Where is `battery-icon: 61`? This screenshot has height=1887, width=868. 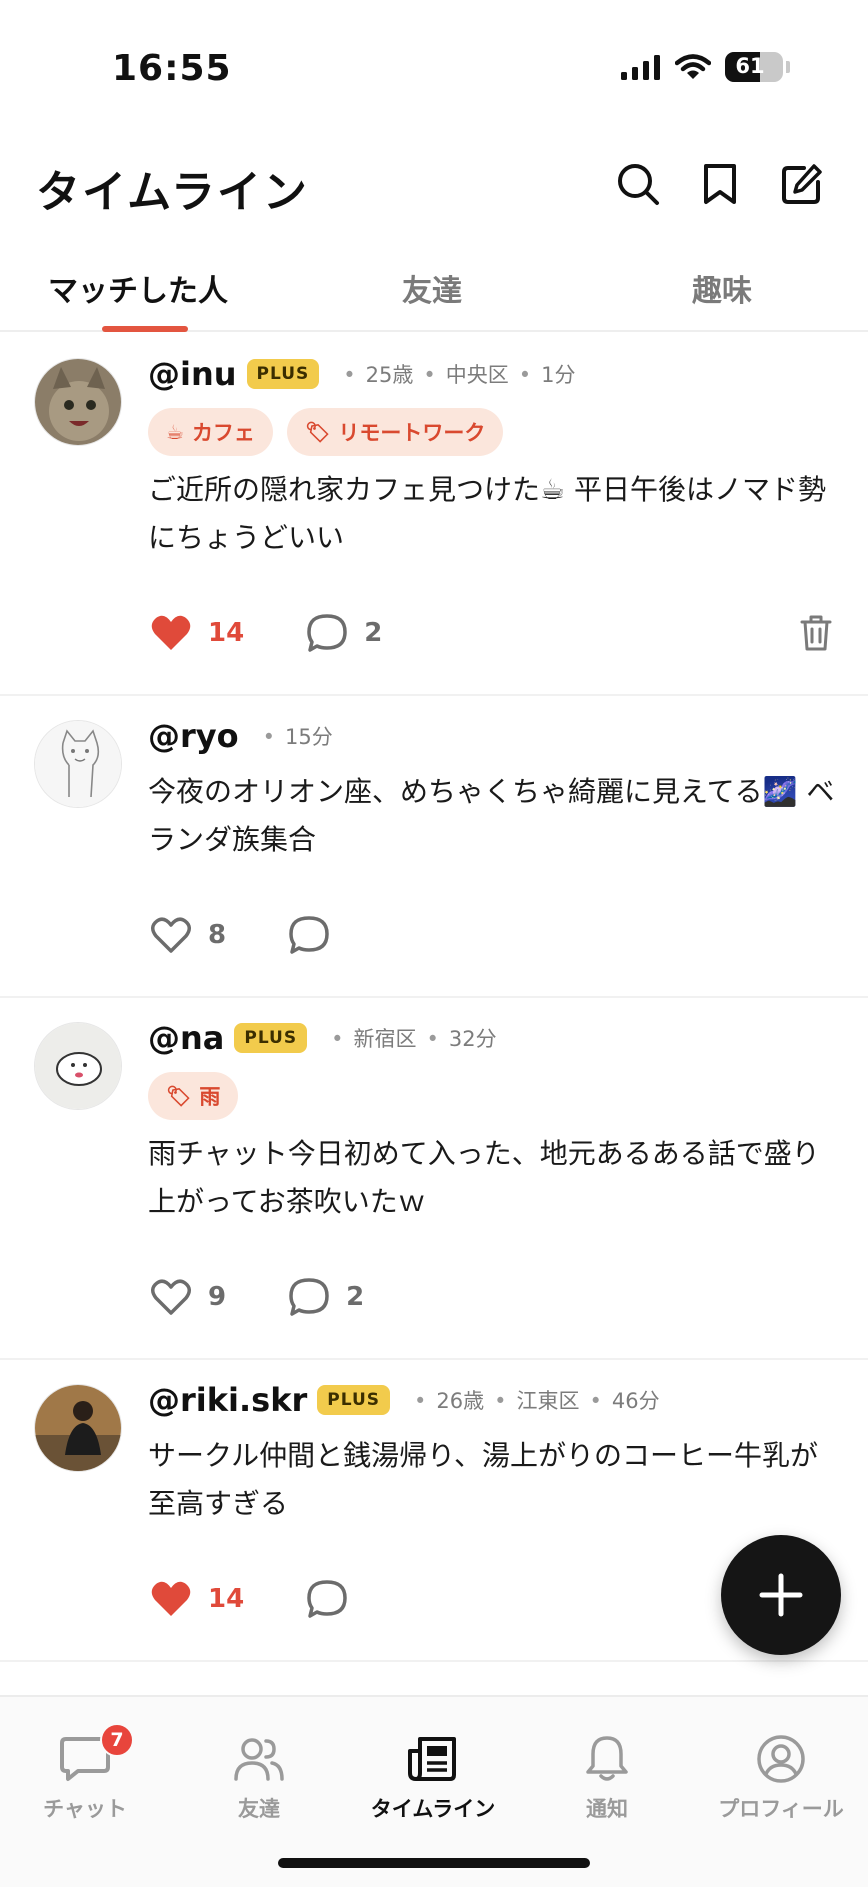
battery-icon: 61 is located at coordinates (754, 67).